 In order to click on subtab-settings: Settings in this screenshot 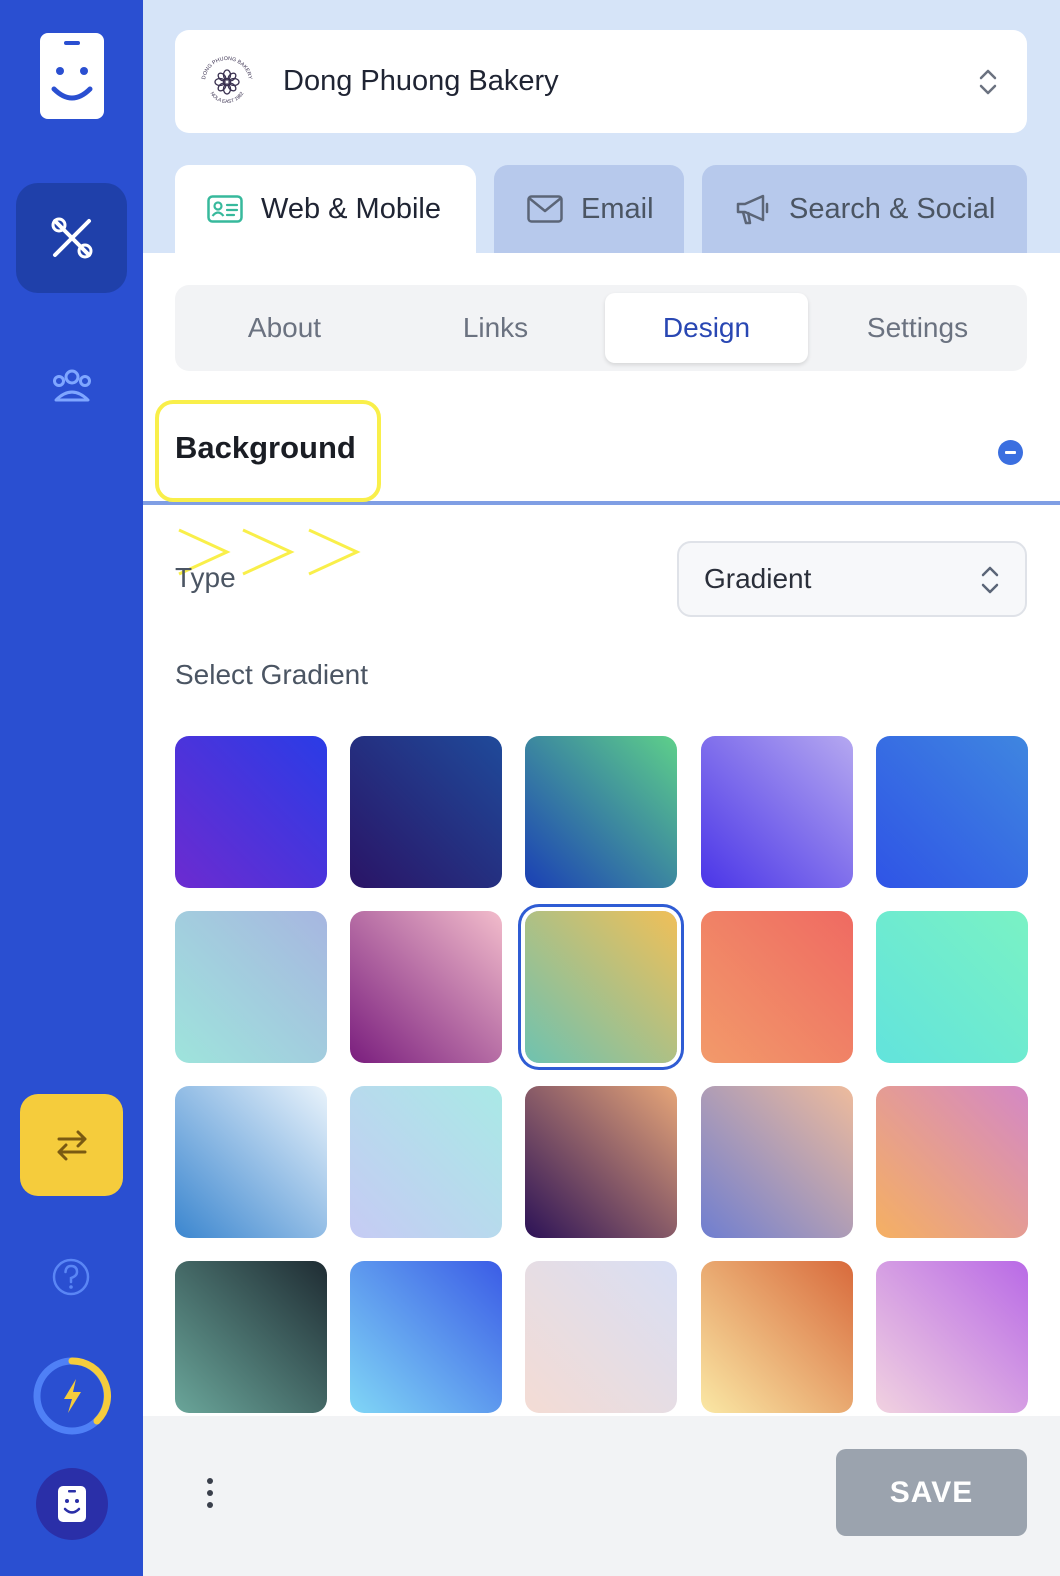, I will do `click(917, 328)`.